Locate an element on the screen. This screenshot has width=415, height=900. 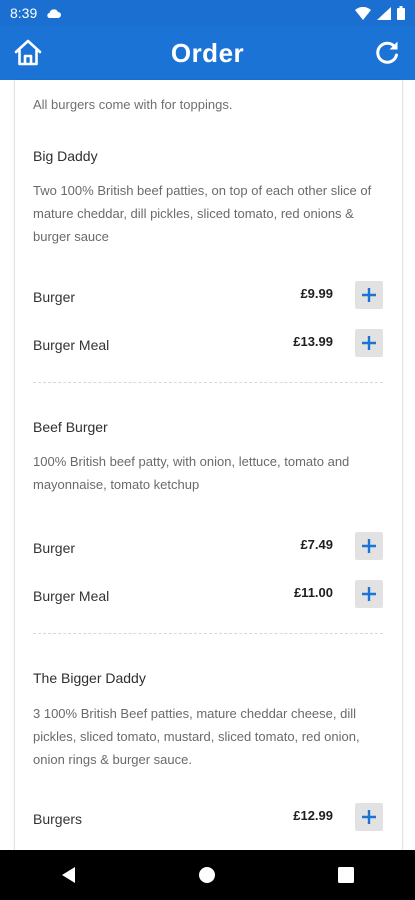
recents-icon is located at coordinates (345, 875).